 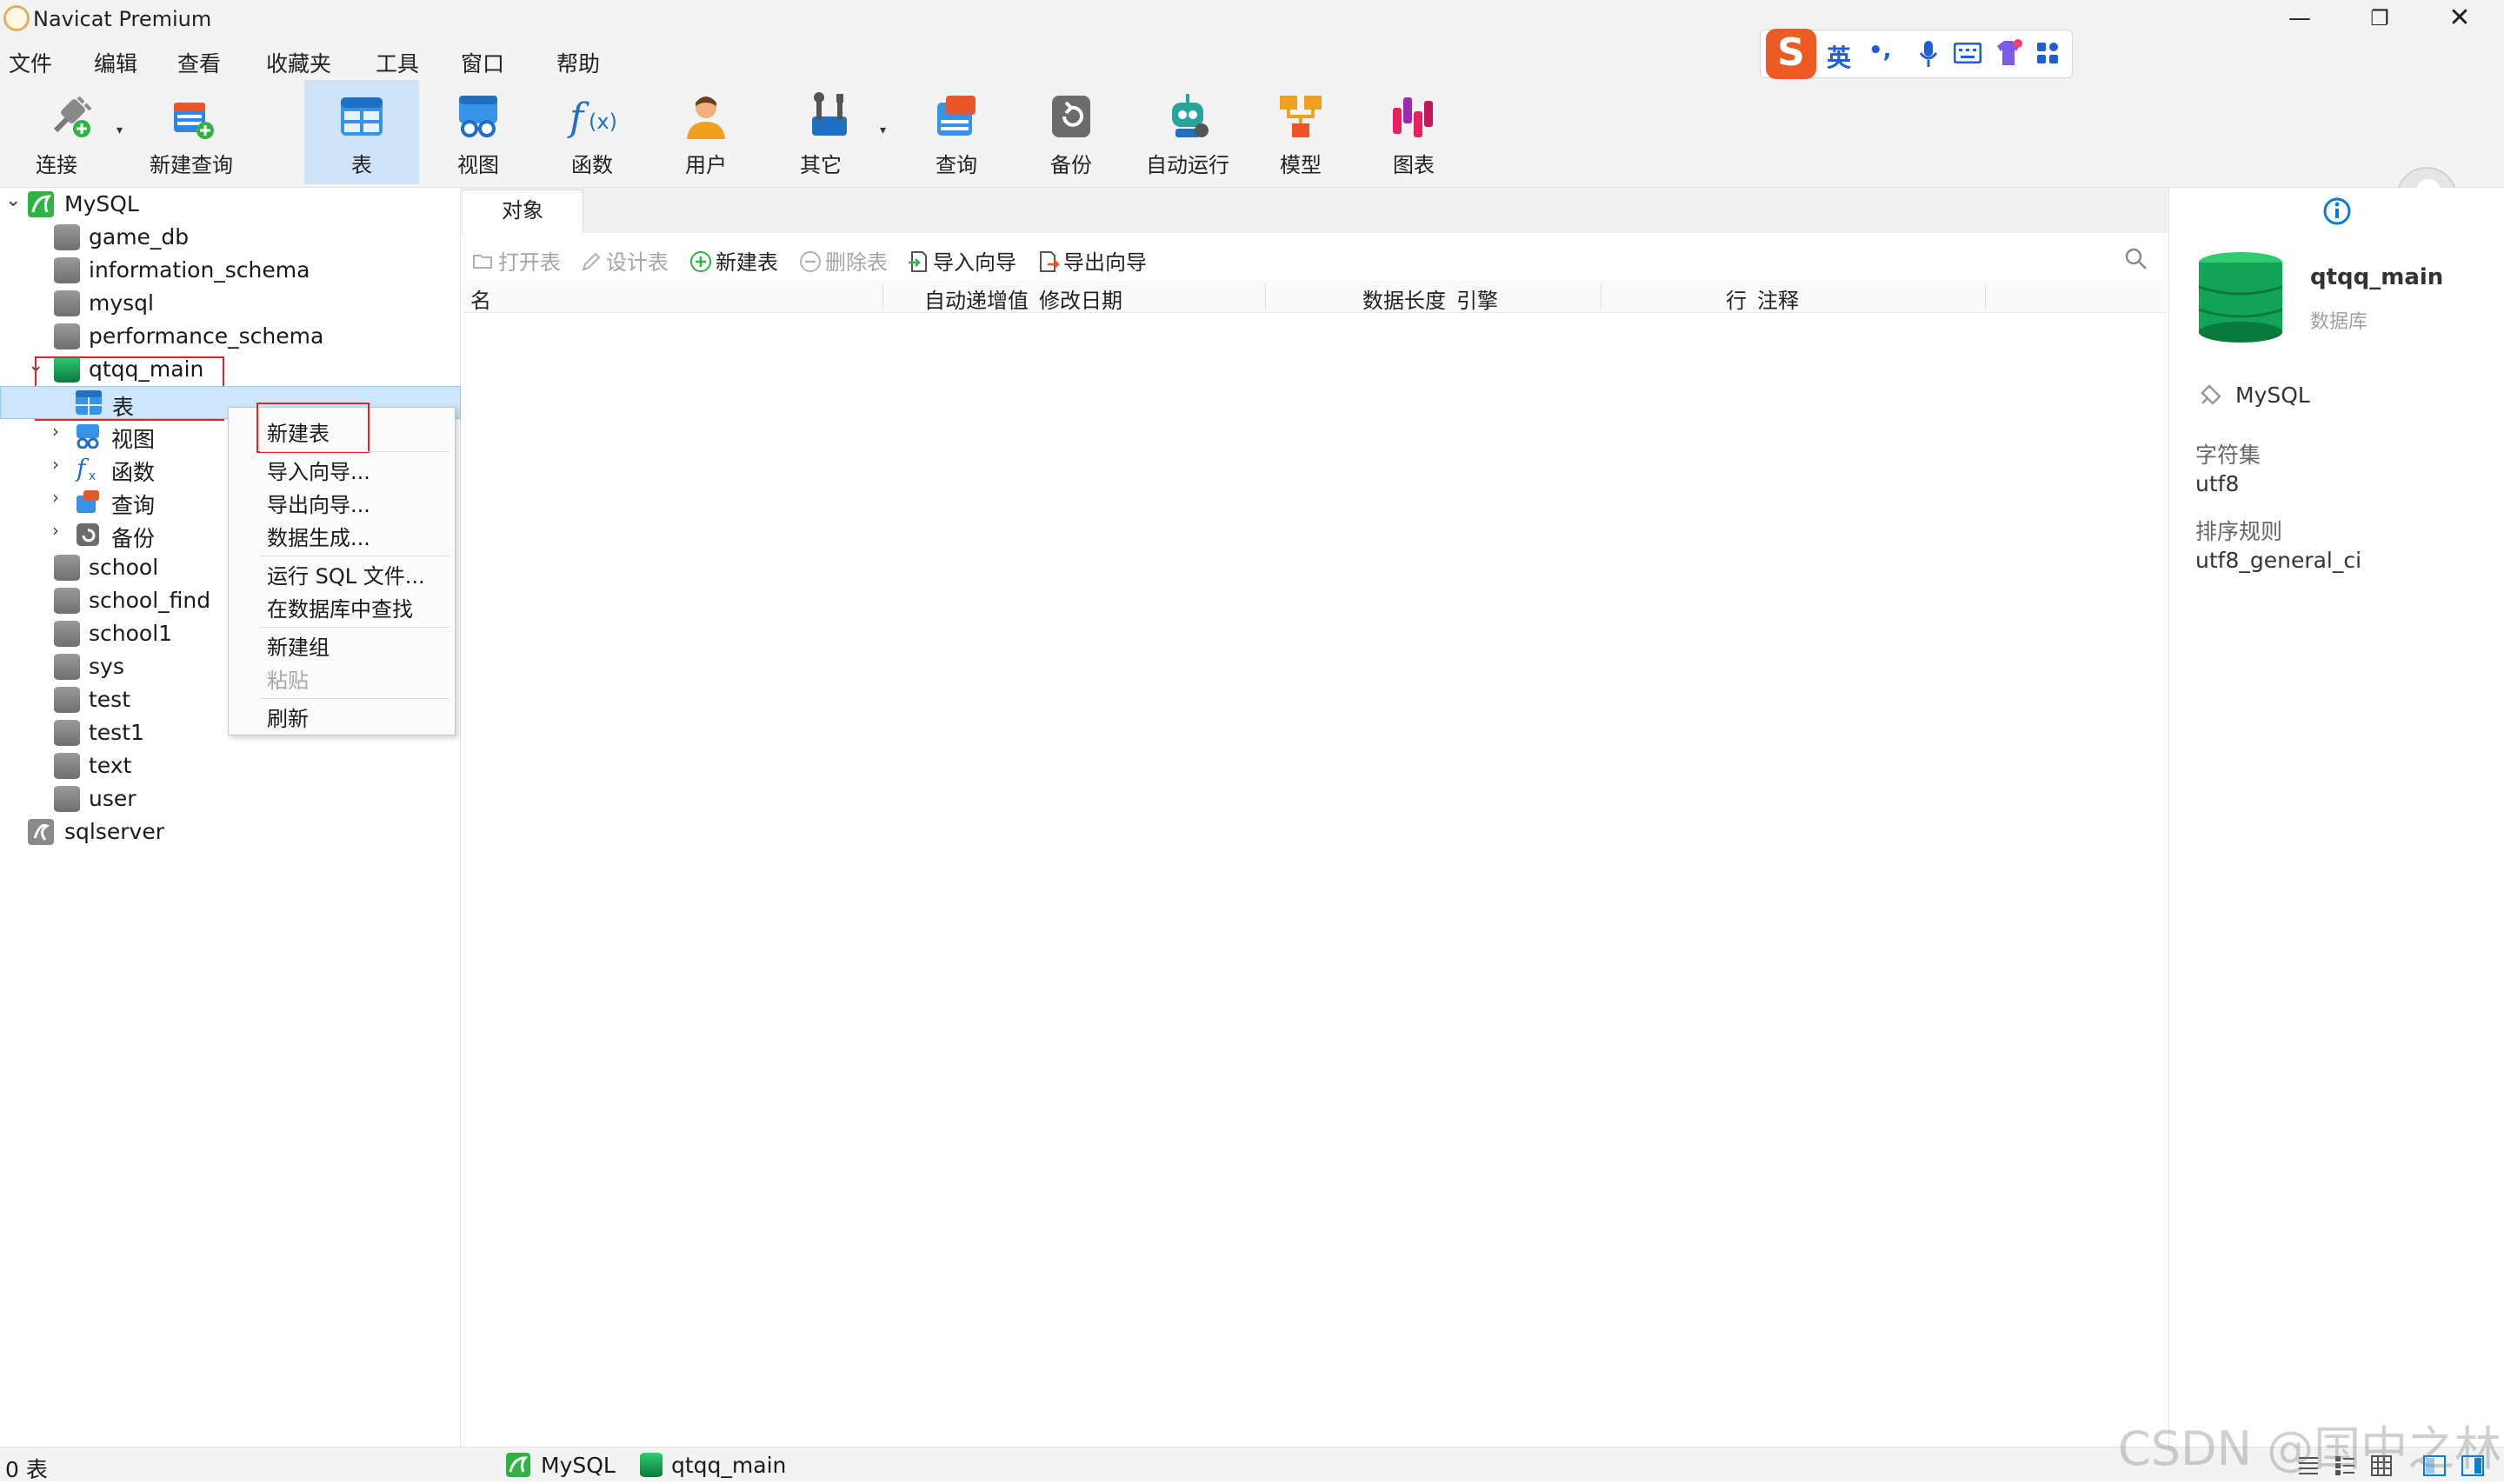 I want to click on tree-item-views: › 视图, so click(x=114, y=435).